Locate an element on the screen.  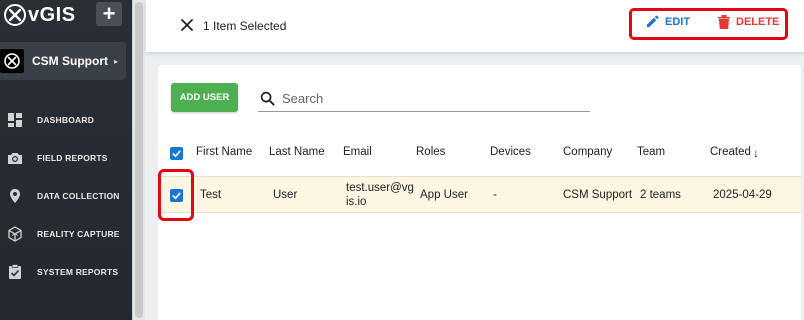
clipboard-check-icon is located at coordinates (15, 272).